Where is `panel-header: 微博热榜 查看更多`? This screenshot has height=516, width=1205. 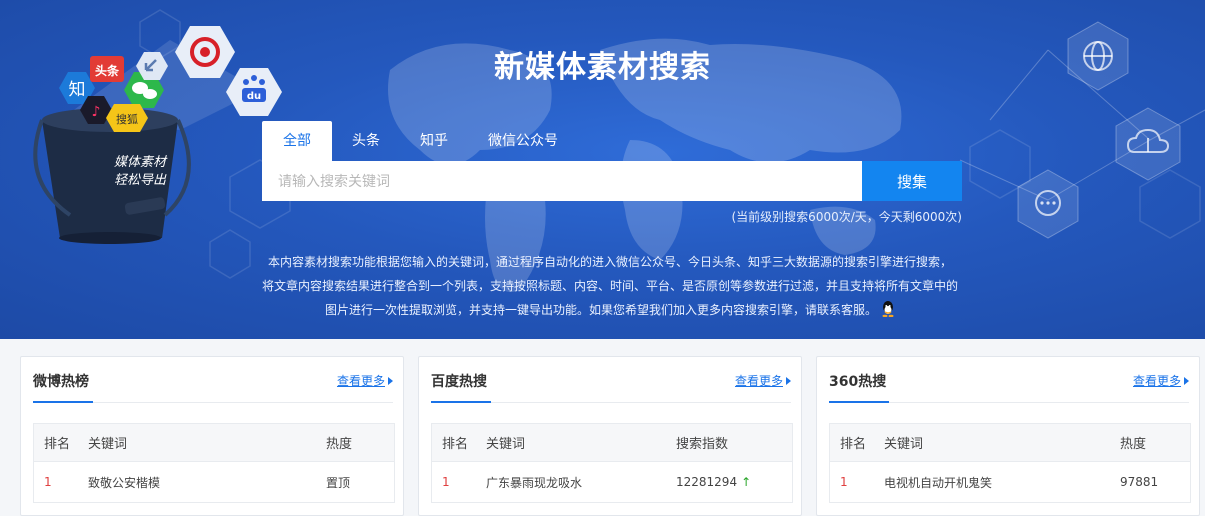
panel-header: 微博热榜 查看更多 is located at coordinates (213, 380).